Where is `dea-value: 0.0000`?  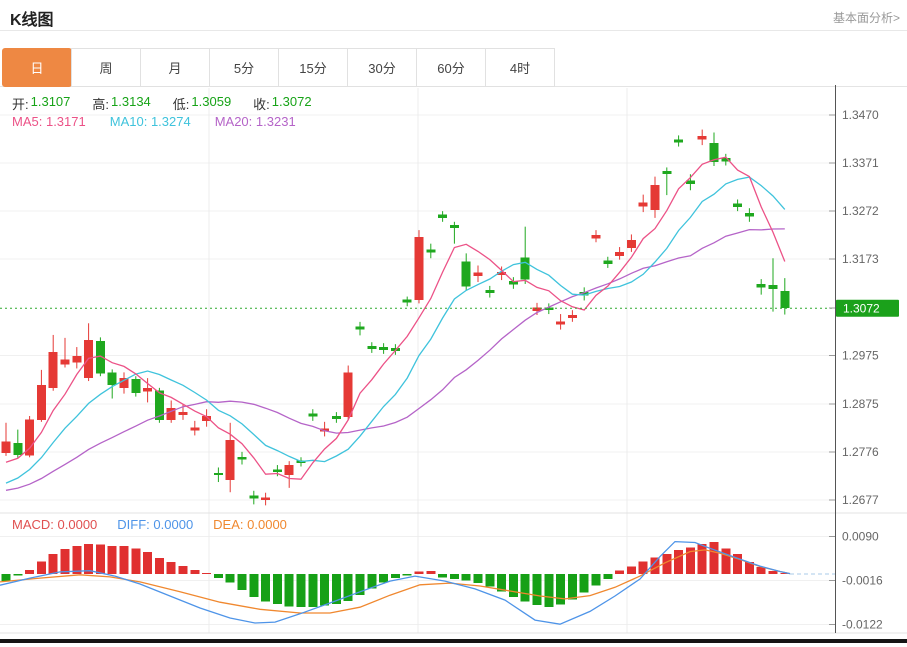 dea-value: 0.0000 is located at coordinates (267, 524).